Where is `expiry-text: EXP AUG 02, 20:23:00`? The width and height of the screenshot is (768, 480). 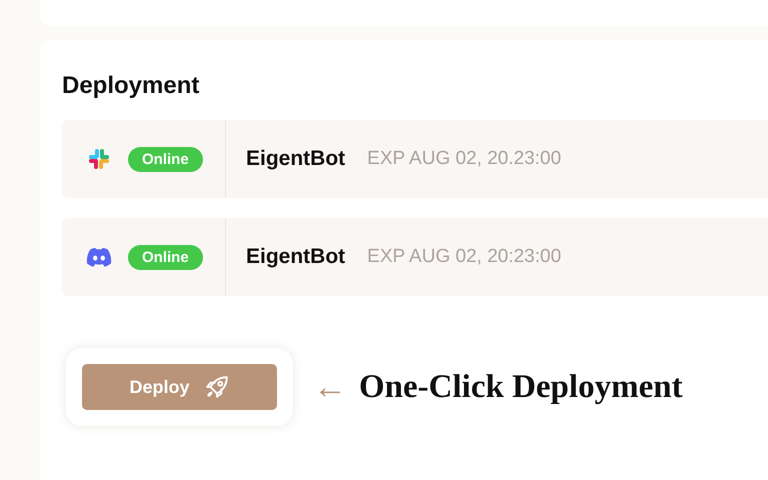 expiry-text: EXP AUG 02, 20:23:00 is located at coordinates (464, 257).